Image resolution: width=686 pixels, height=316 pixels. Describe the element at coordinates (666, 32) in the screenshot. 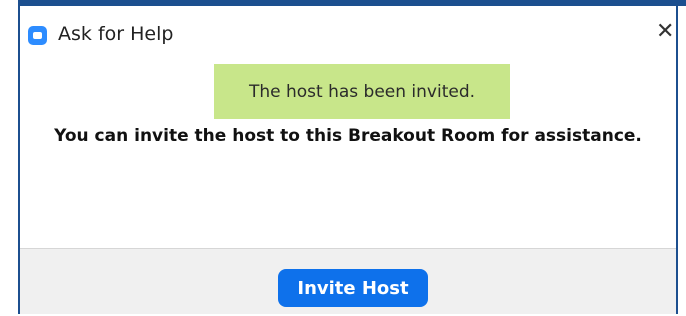

I see `close-icon: ✕` at that location.